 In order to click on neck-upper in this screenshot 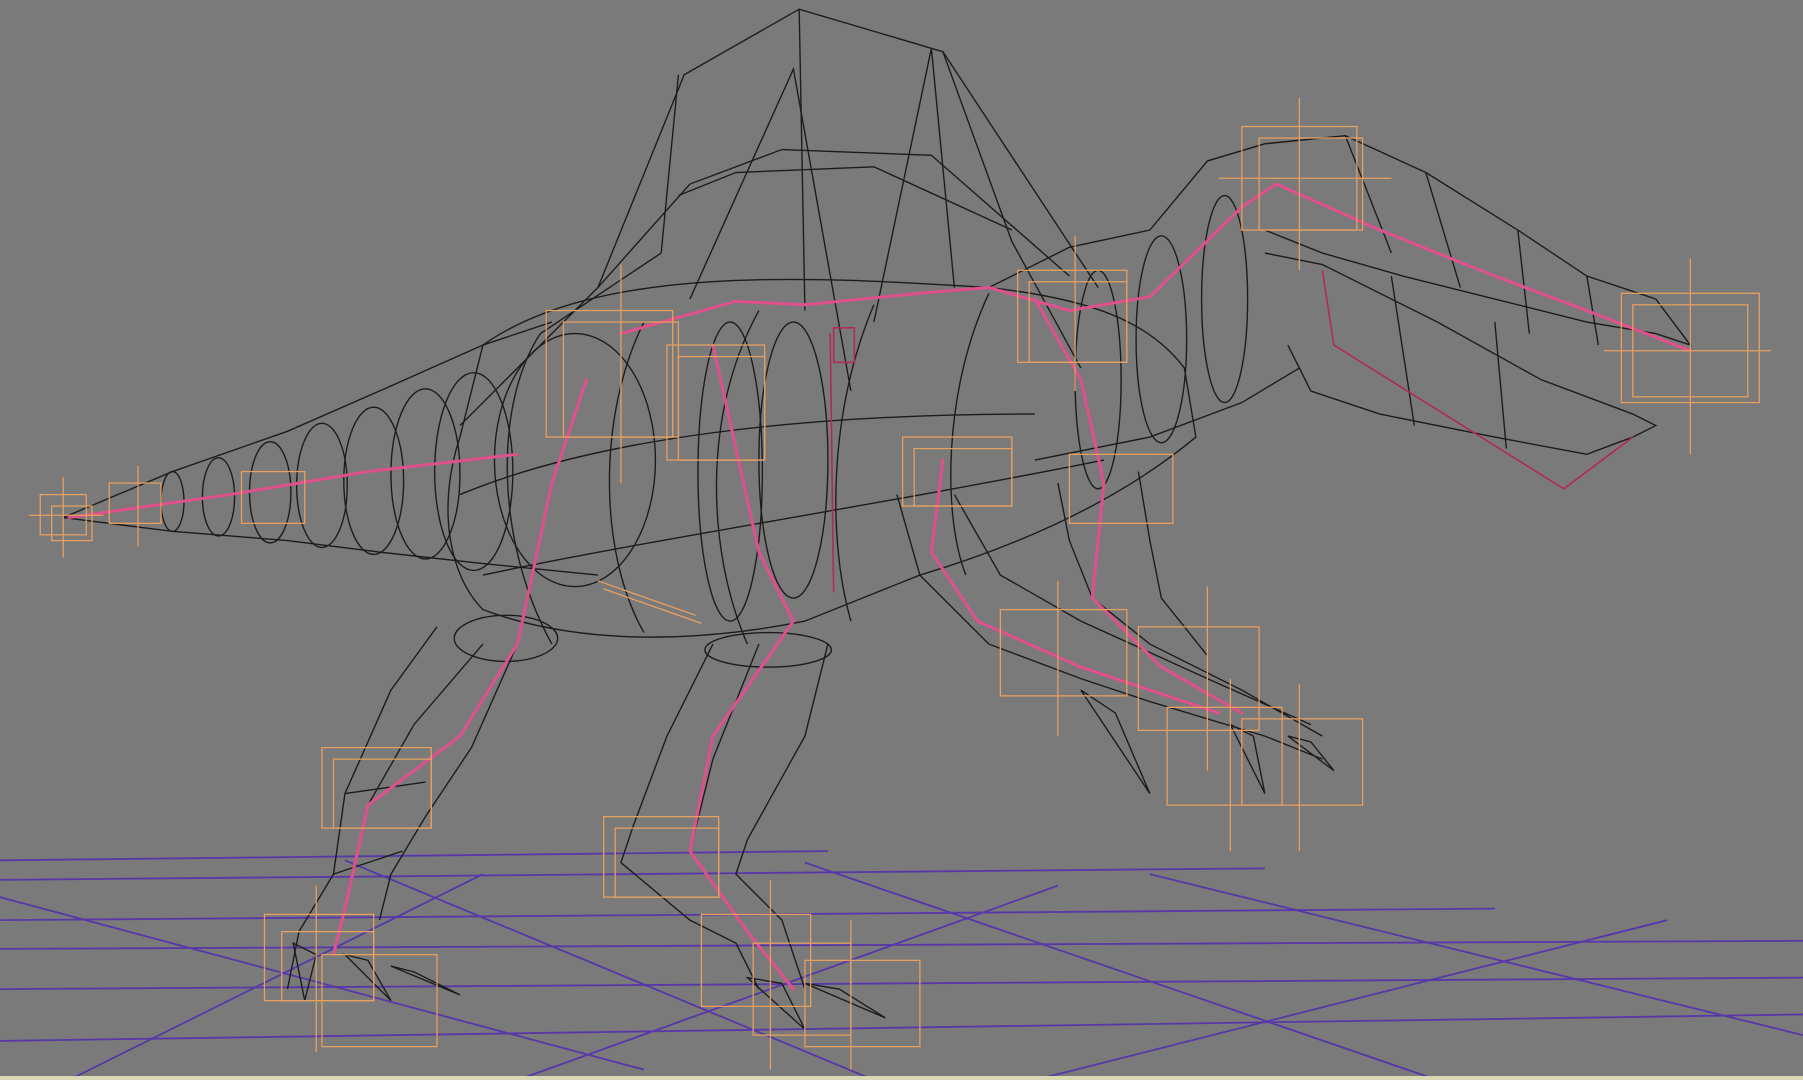, I will do `click(1127, 216)`.